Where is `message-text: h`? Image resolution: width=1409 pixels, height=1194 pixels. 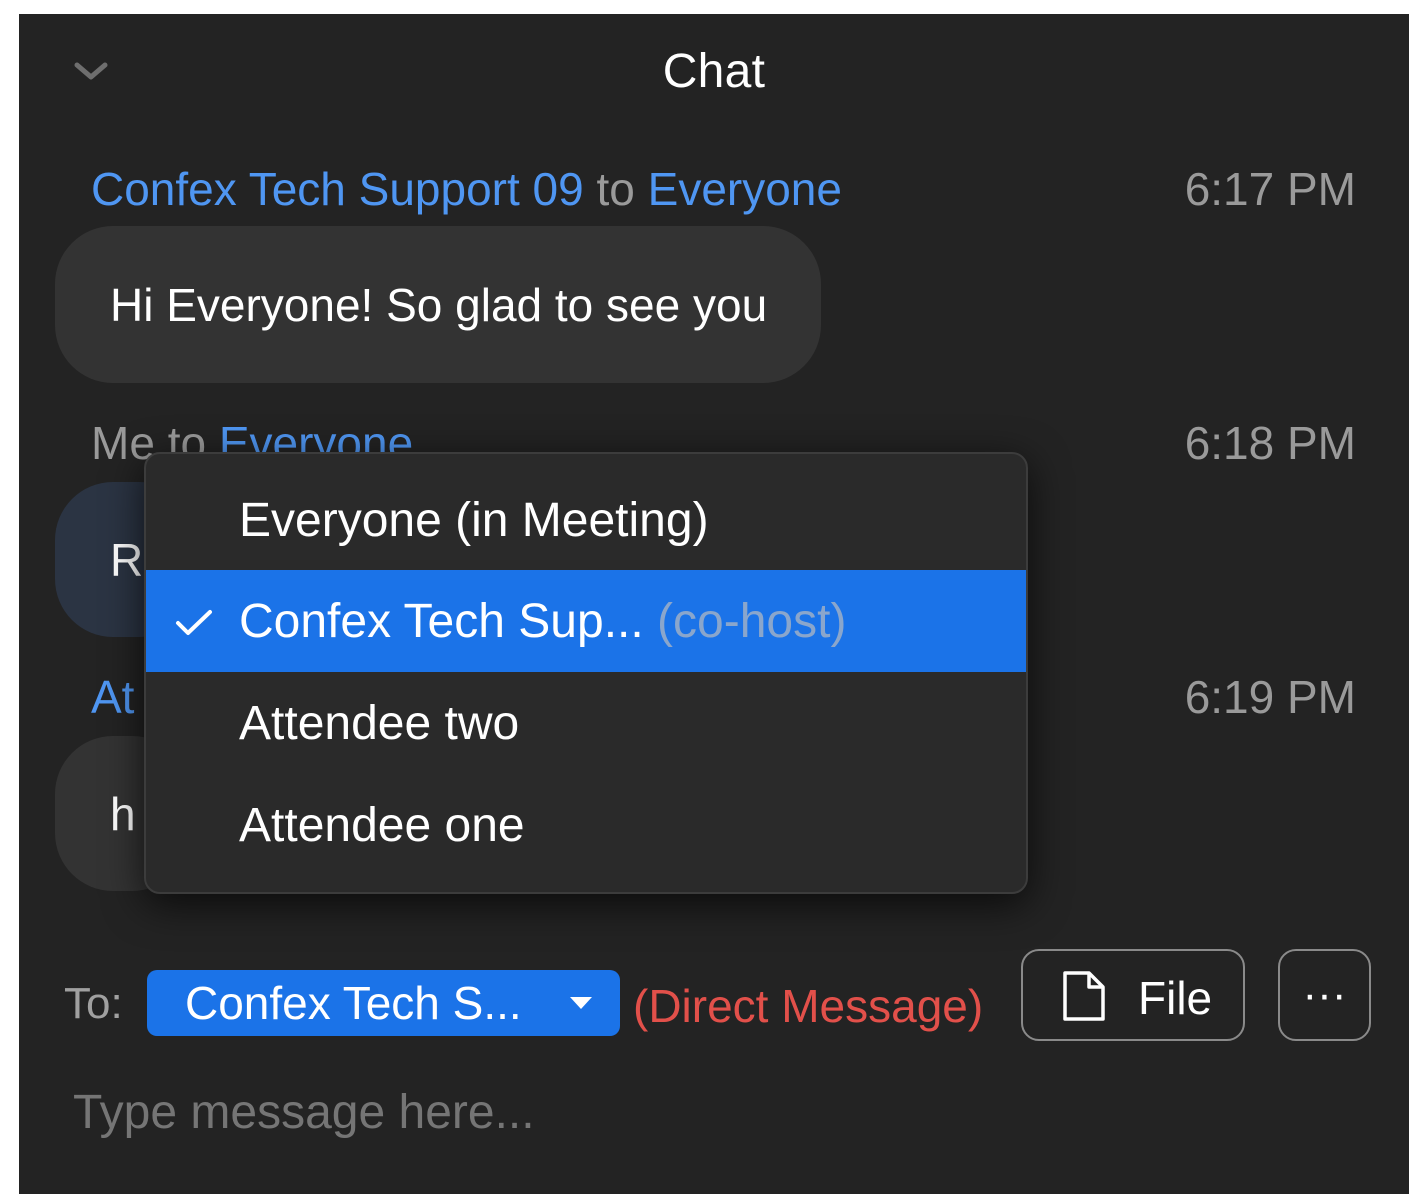
message-text: h is located at coordinates (123, 813).